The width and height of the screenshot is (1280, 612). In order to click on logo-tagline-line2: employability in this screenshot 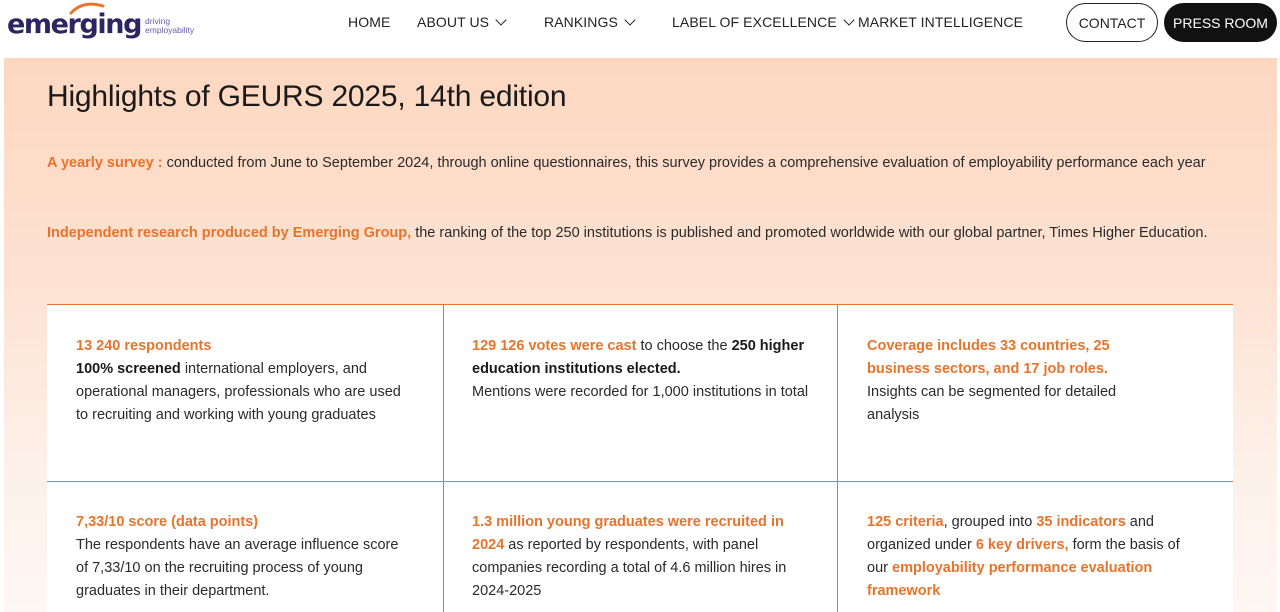, I will do `click(170, 29)`.